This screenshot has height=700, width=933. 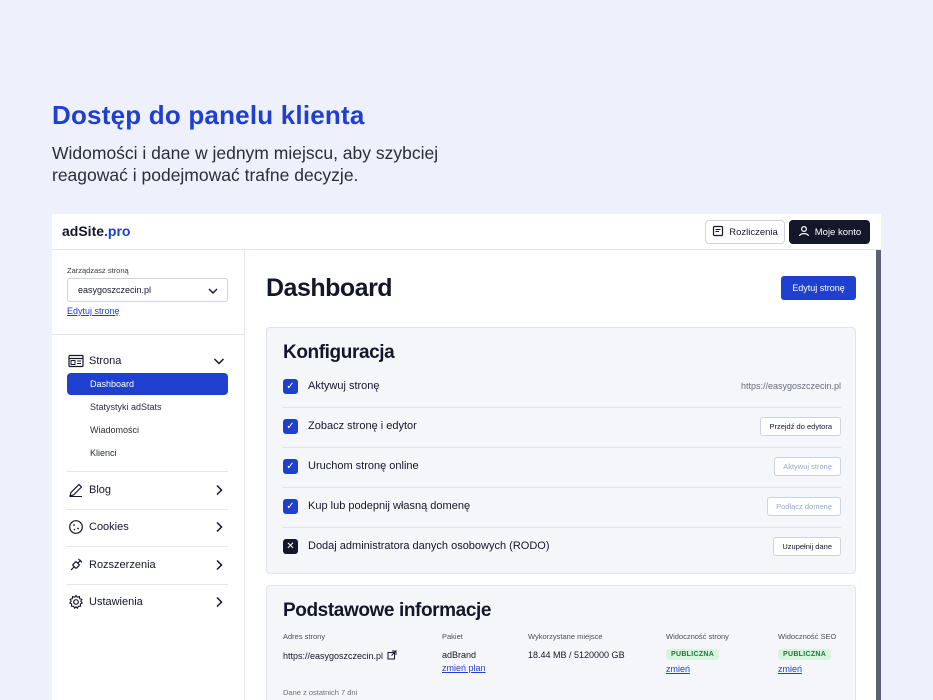 What do you see at coordinates (562, 468) in the screenshot?
I see `config-row: ✓ Uruchom stronę online Aktywuj stronę` at bounding box center [562, 468].